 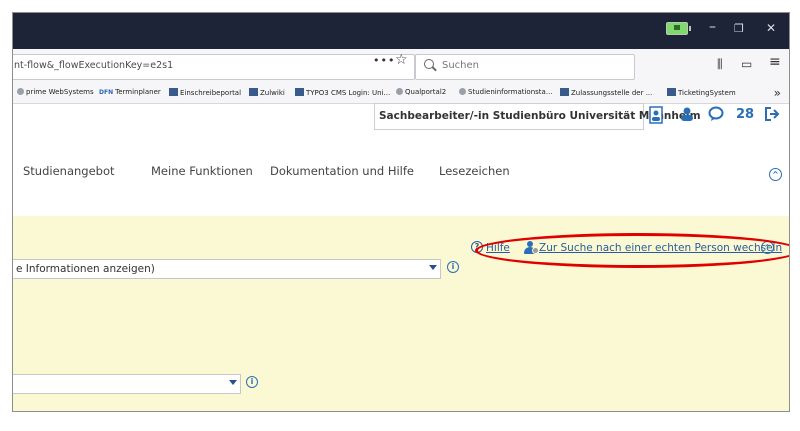 I want to click on sidebar-icon: ▭, so click(x=746, y=64).